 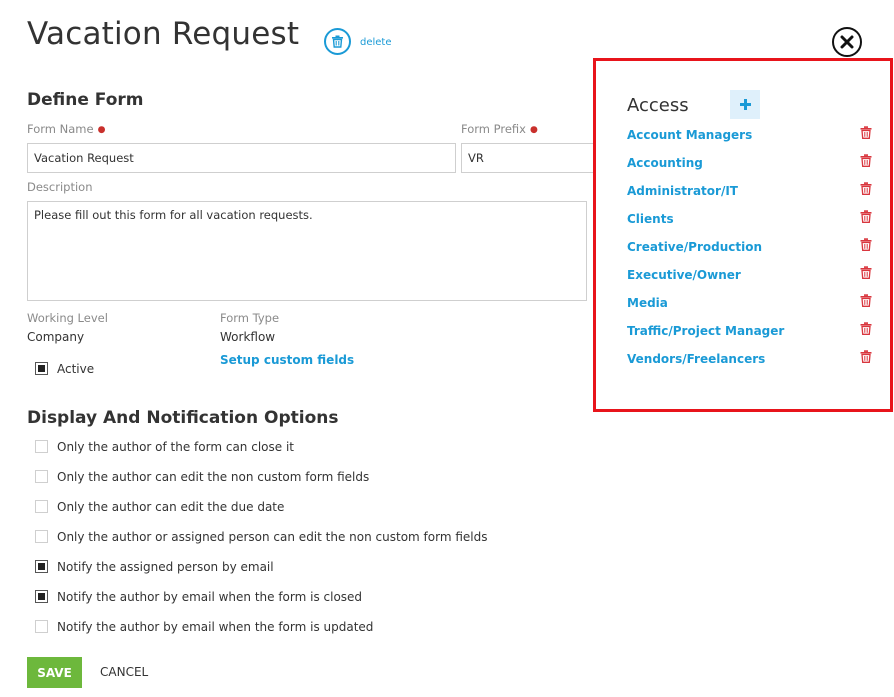 I want to click on define-form-heading: Define Form, so click(x=85, y=100).